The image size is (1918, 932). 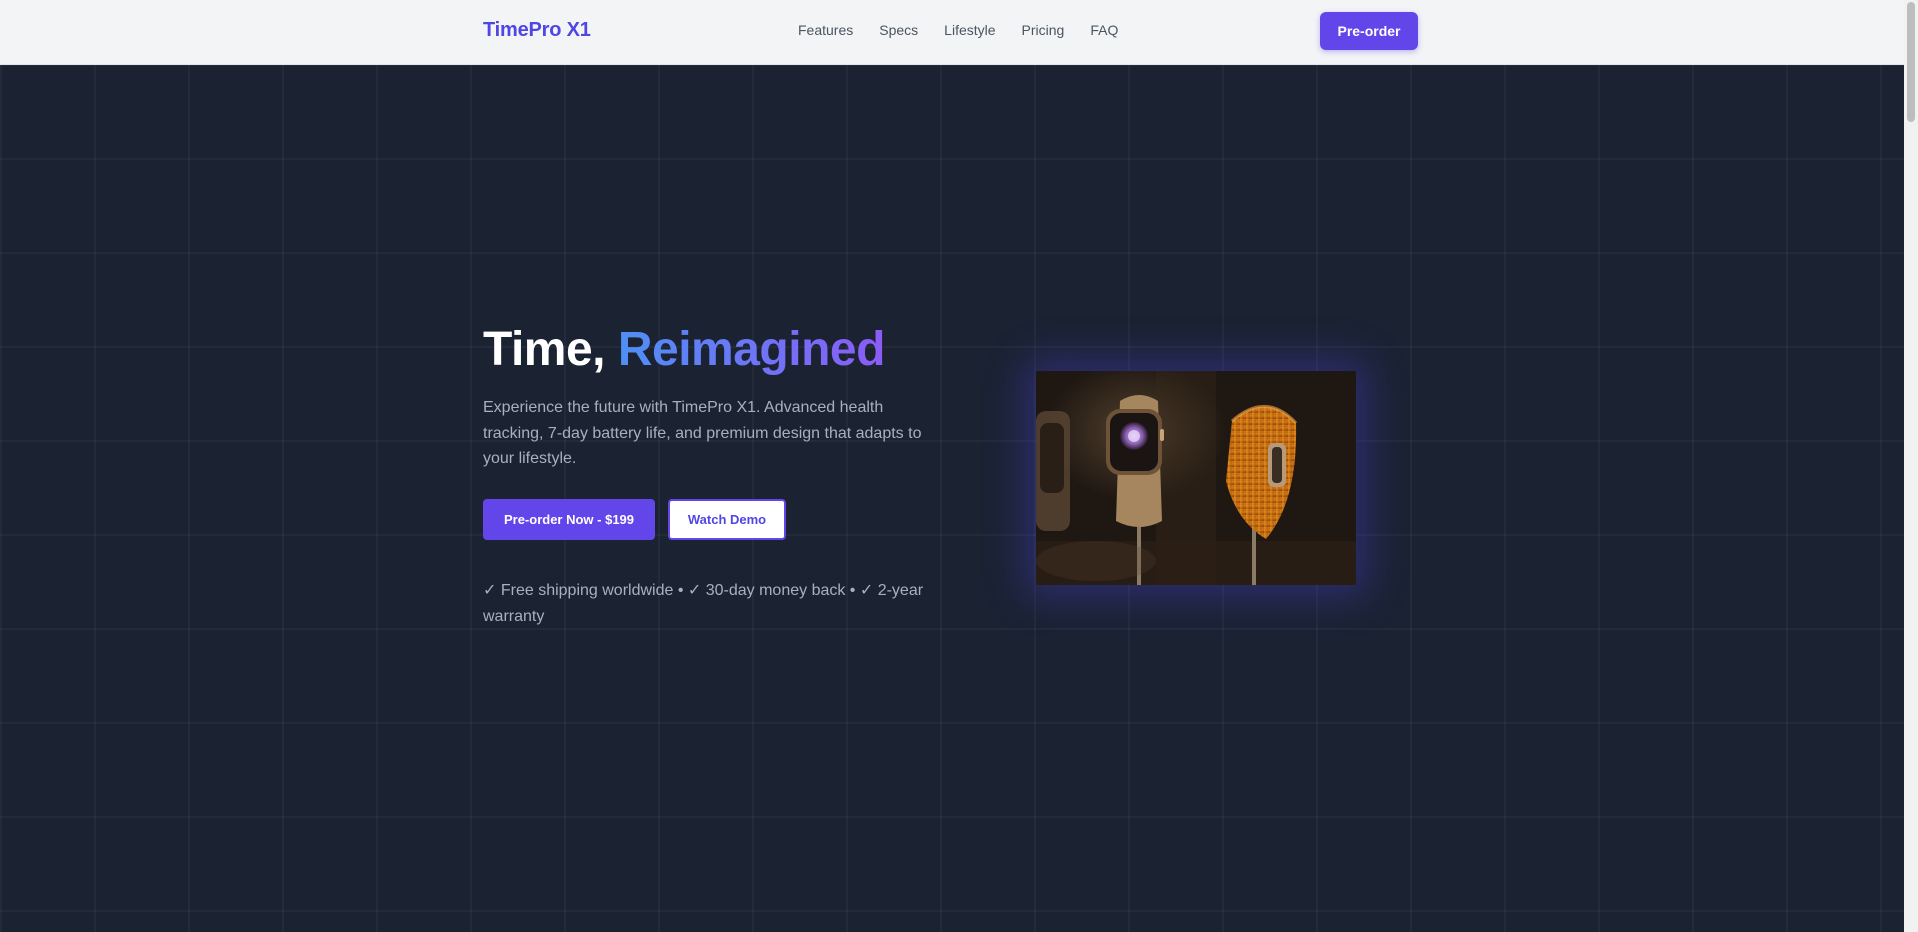 What do you see at coordinates (537, 30) in the screenshot?
I see `brand-logo: TimePro X1` at bounding box center [537, 30].